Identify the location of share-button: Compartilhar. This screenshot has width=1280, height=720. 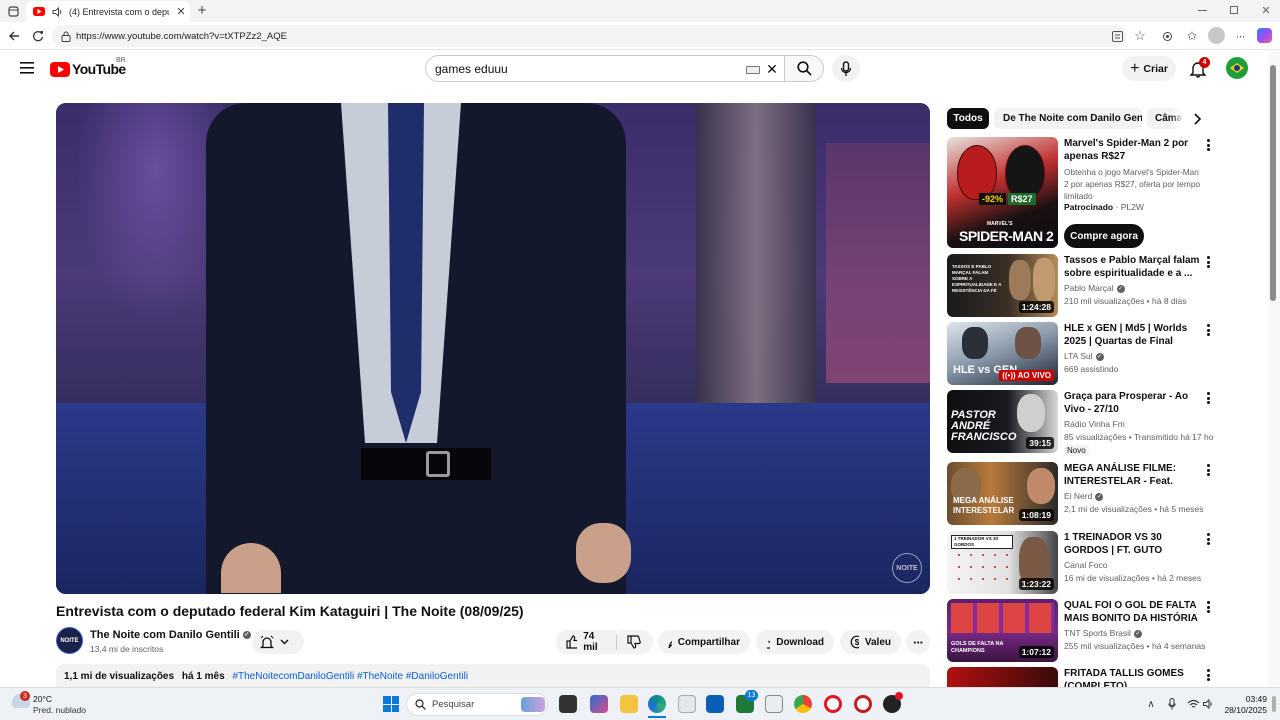
(704, 642).